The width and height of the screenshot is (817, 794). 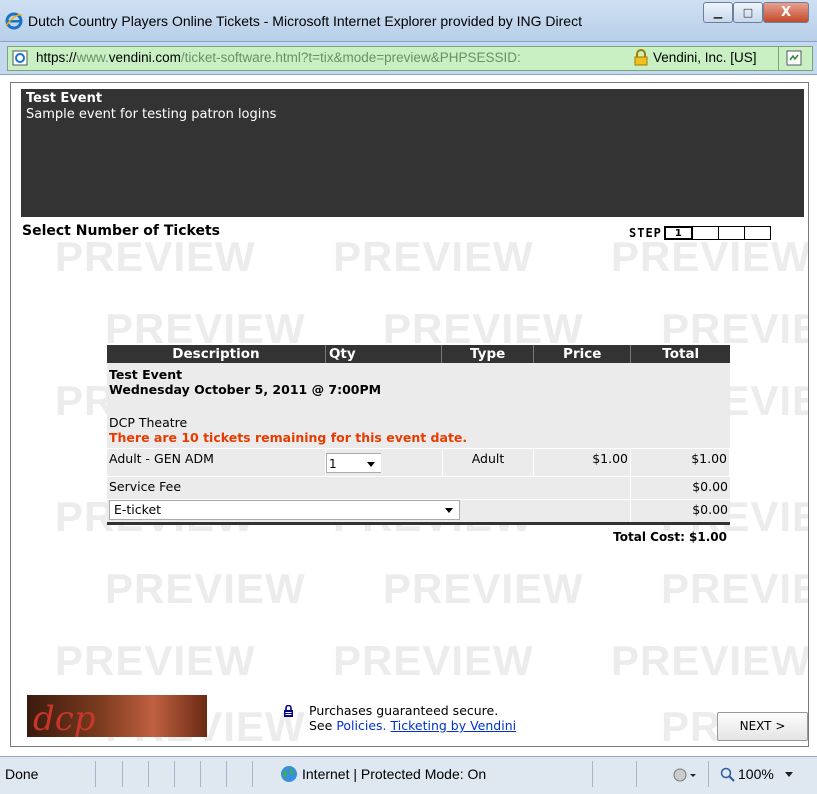 I want to click on step-label: STEP, so click(x=645, y=233).